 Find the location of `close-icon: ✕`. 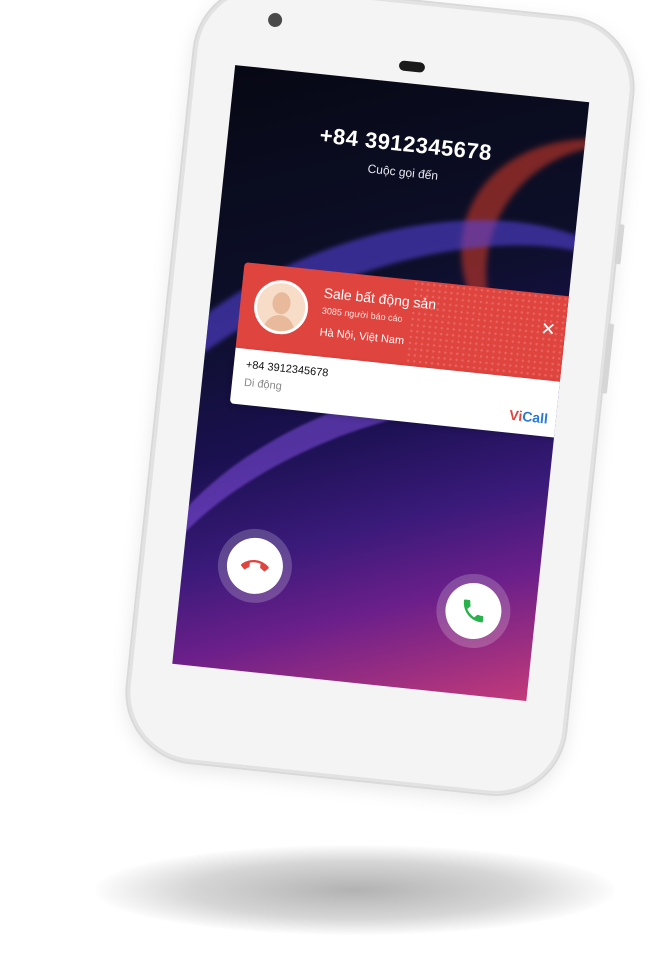

close-icon: ✕ is located at coordinates (548, 329).